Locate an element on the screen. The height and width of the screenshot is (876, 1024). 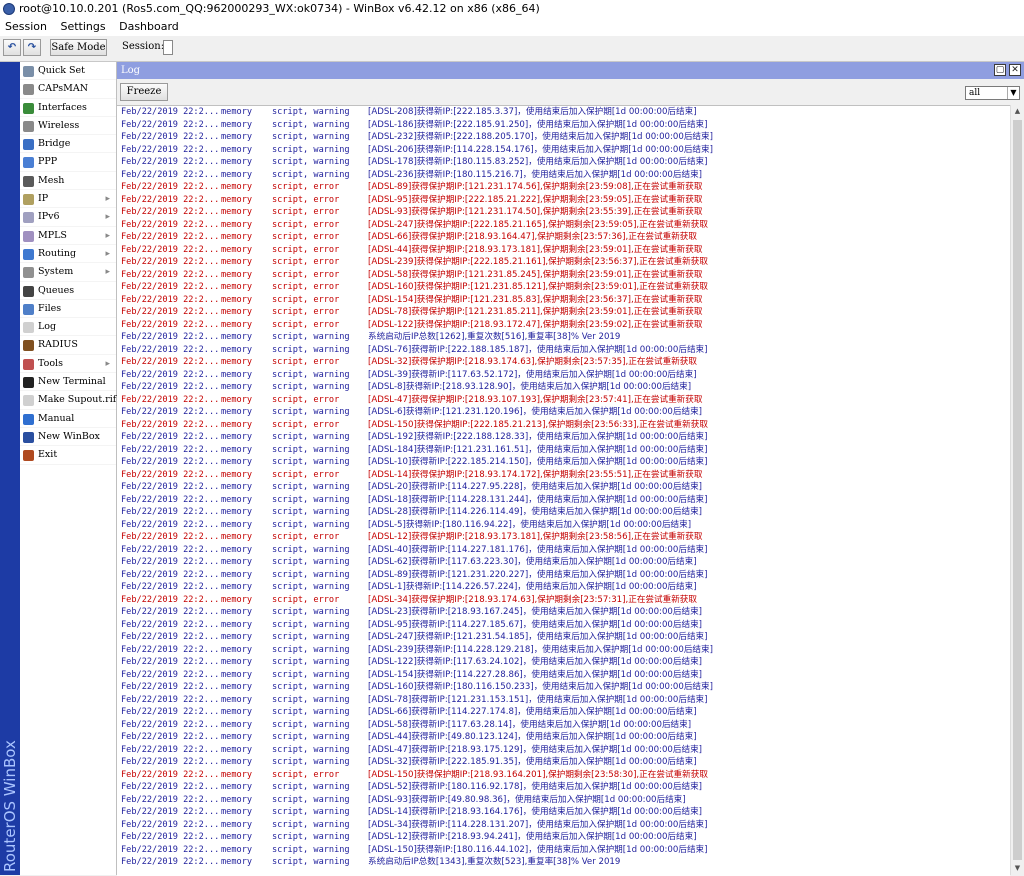
maximize-icon: ▢ is located at coordinates (1000, 70).